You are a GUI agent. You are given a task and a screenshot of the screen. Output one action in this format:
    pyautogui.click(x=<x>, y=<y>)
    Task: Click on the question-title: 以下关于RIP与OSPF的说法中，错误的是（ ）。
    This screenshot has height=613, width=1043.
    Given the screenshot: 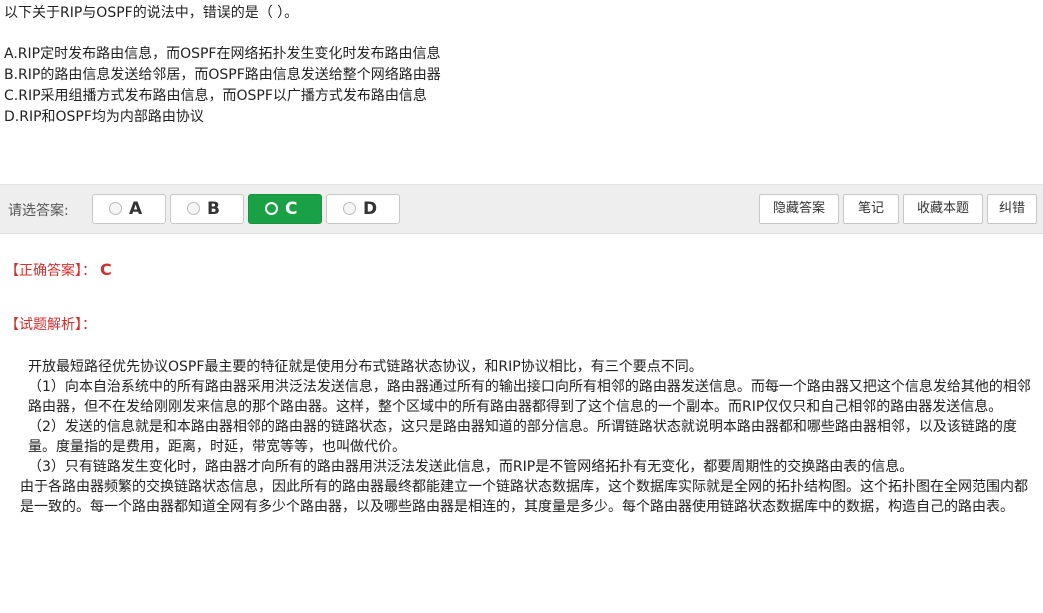 What is the action you would take?
    pyautogui.click(x=151, y=13)
    